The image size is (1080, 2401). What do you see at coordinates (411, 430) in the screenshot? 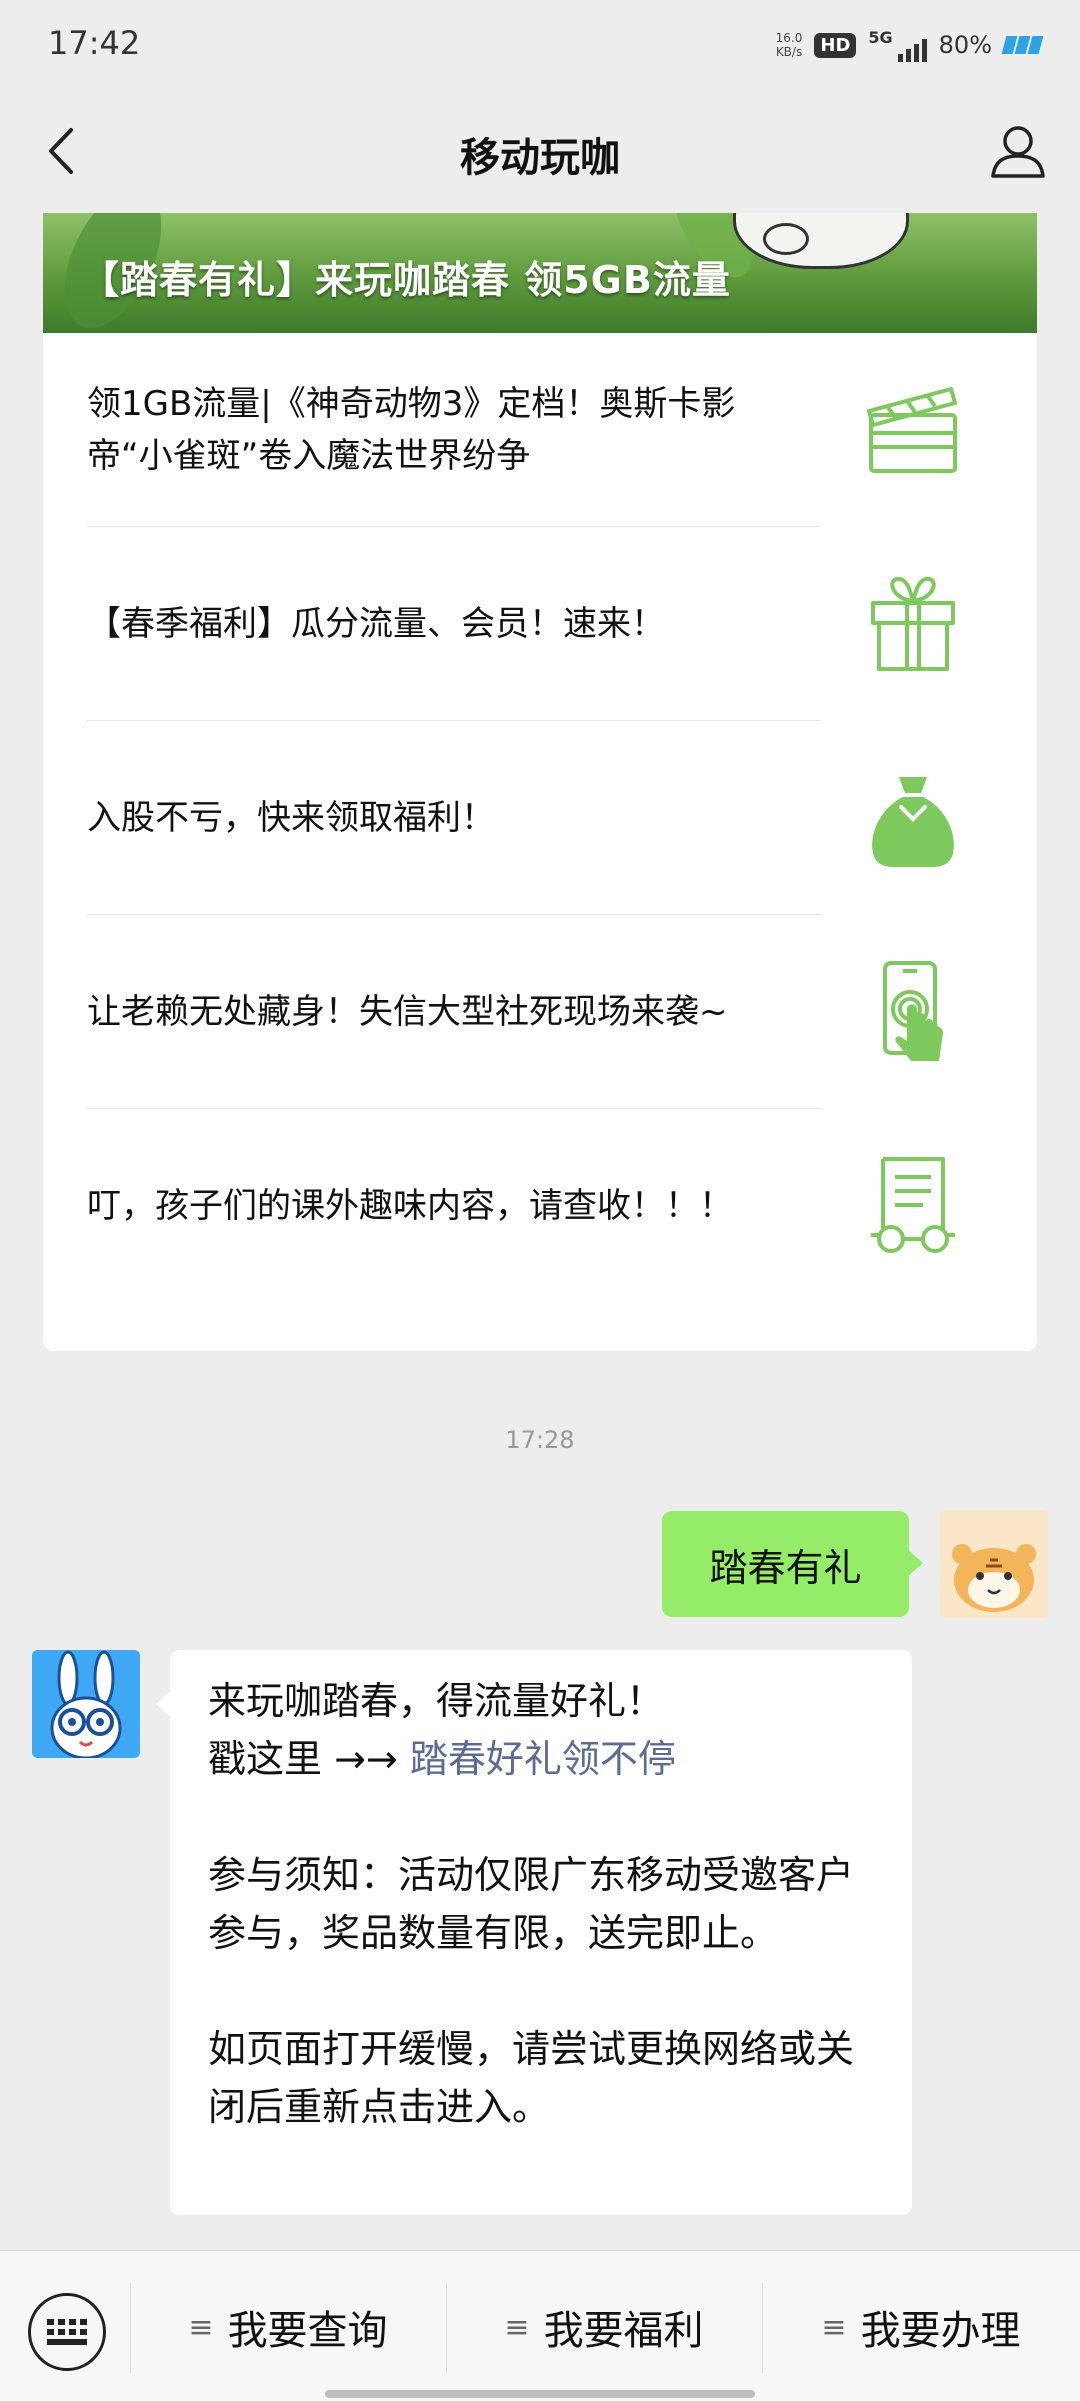
I see `article-title: 领1GB流量|《神奇动物3》定档！奥斯卡影帝“小雀斑”卷入魔法世界纷争` at bounding box center [411, 430].